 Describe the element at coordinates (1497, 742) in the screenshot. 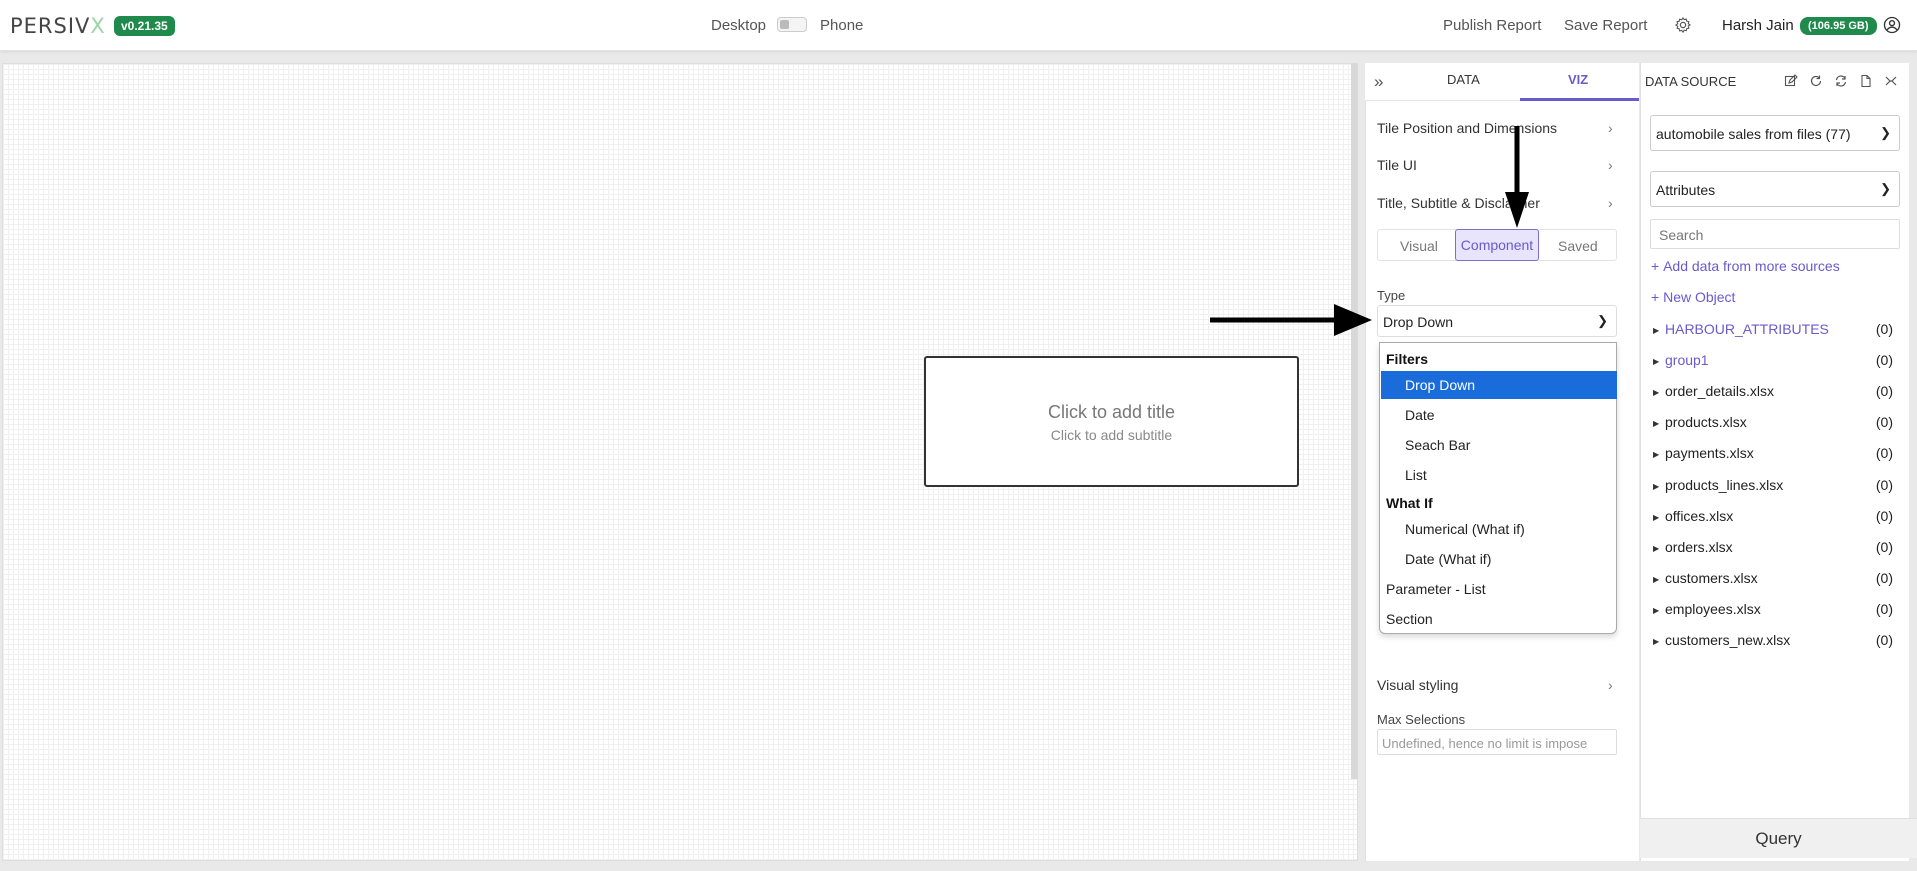

I see `max-selections-input: Undefined, hence no limit is impose` at that location.